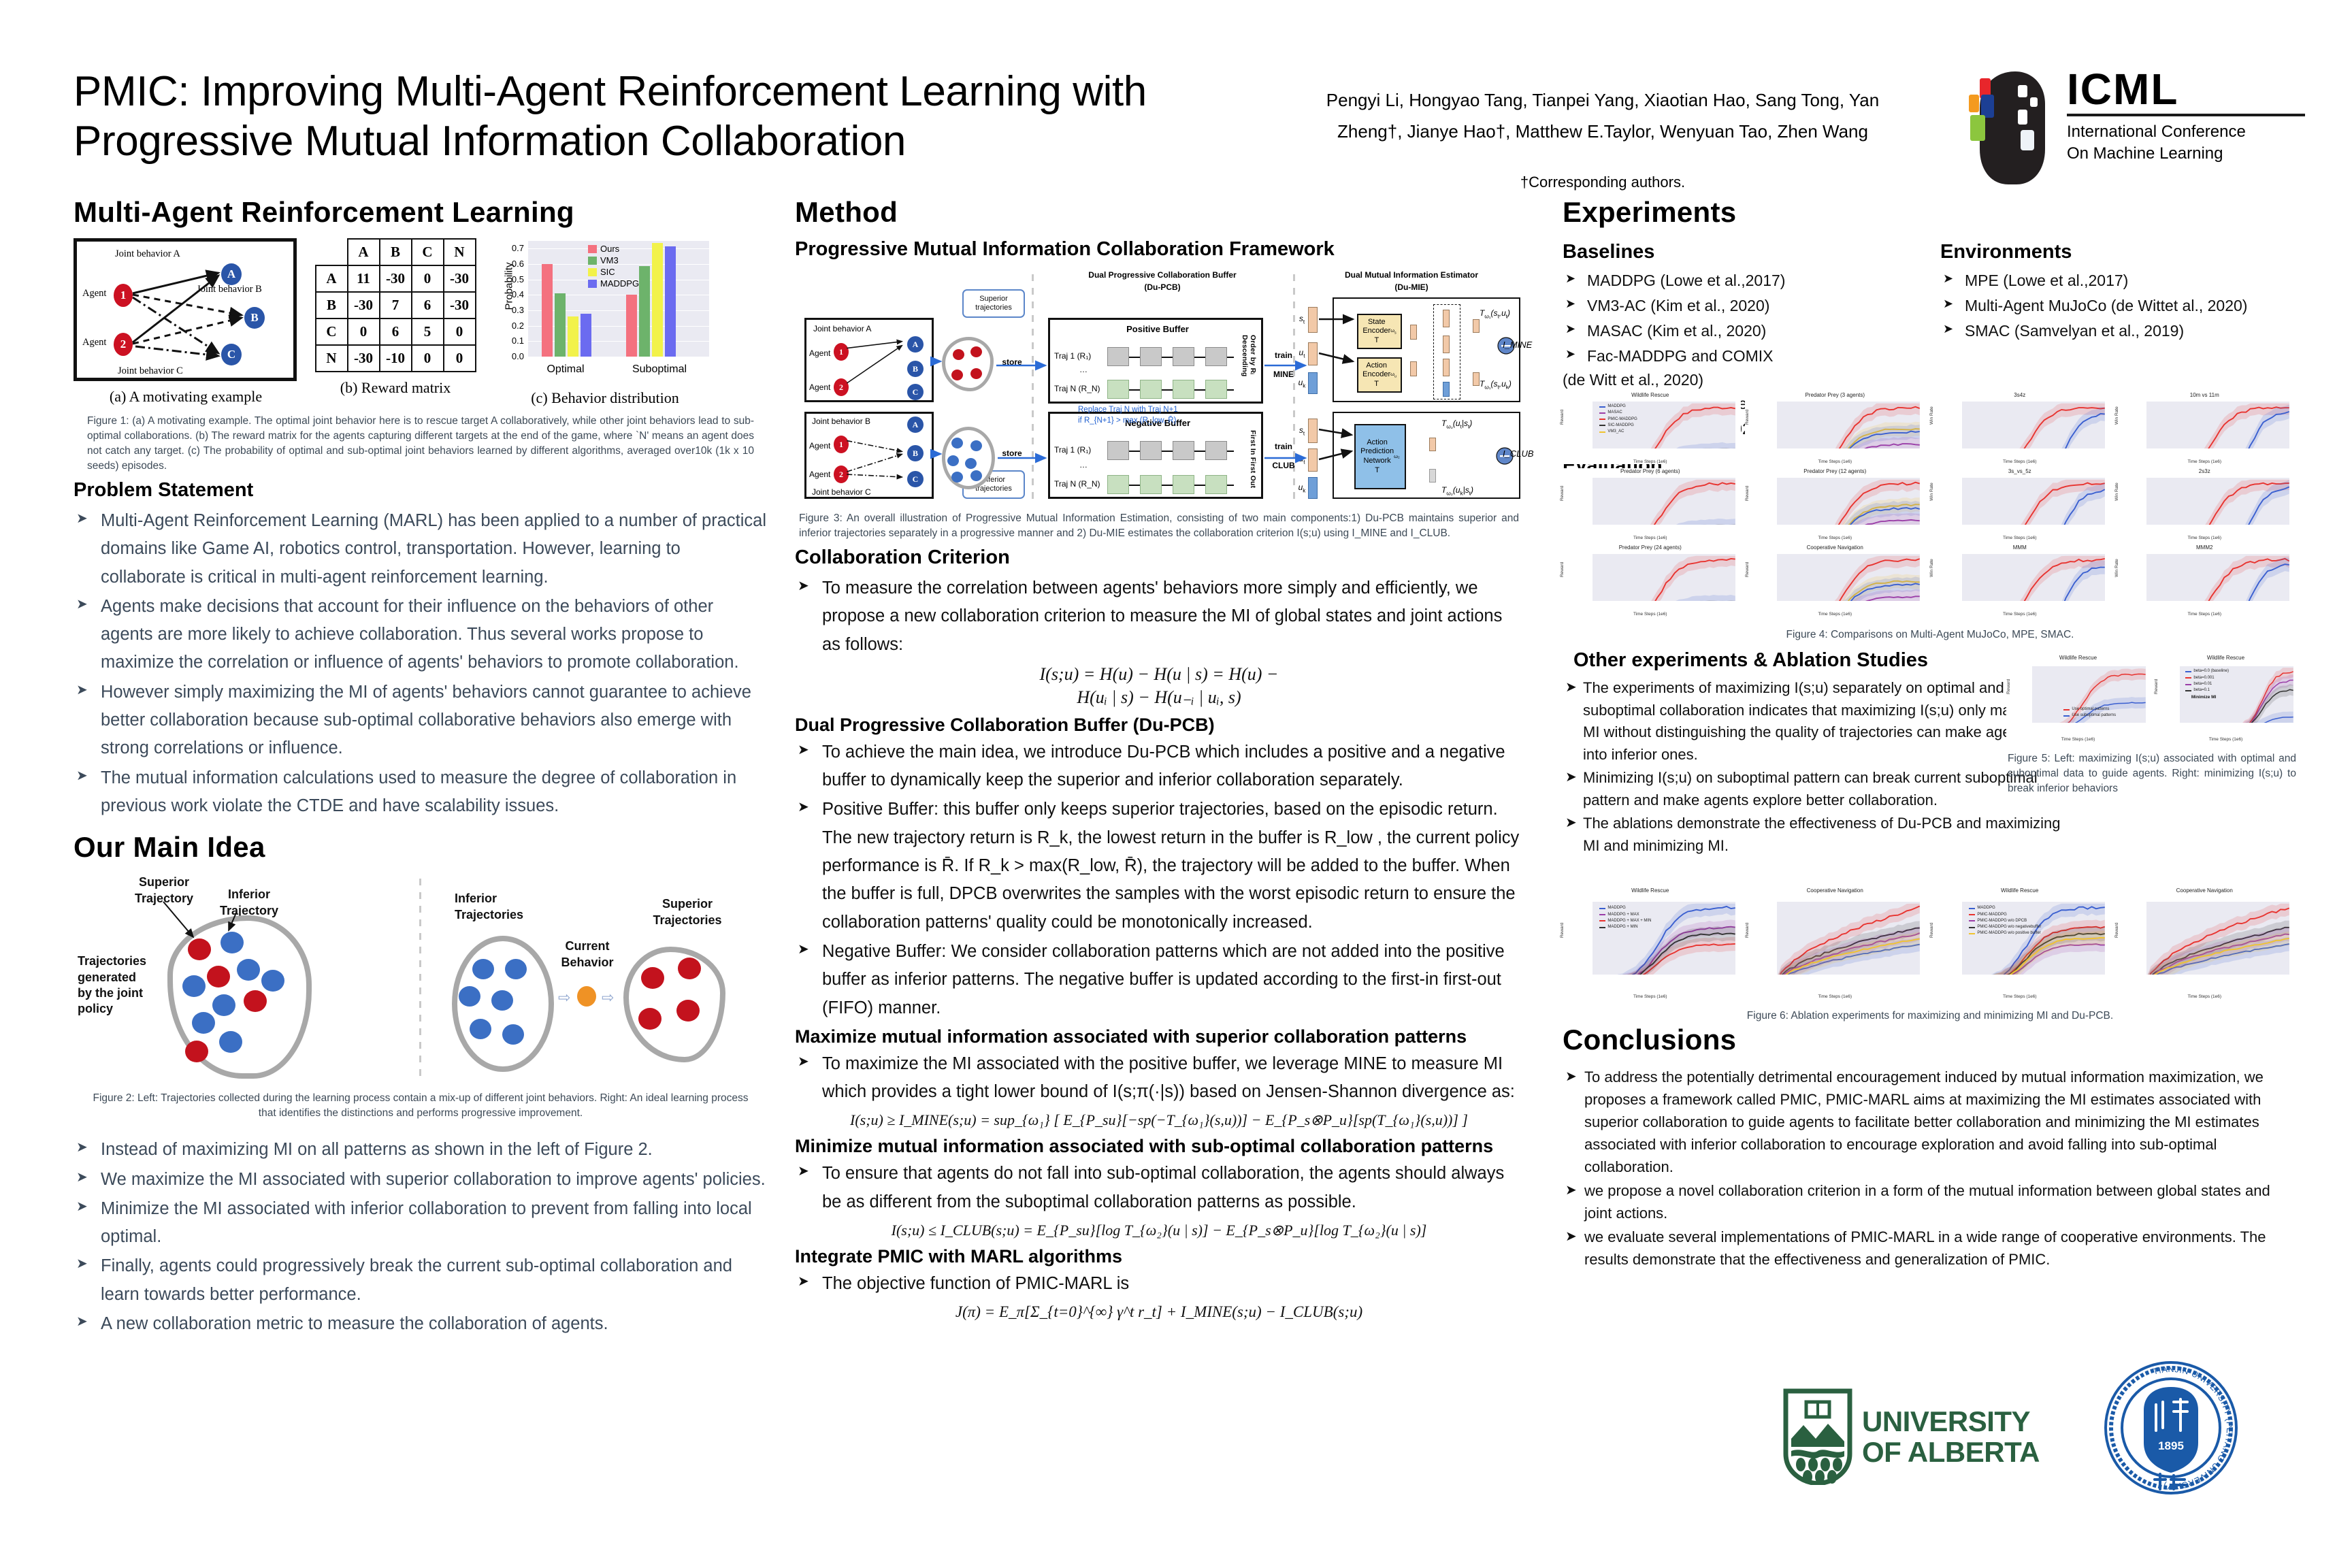  Describe the element at coordinates (1283, 375) in the screenshot. I see `label-mine: MINE` at that location.